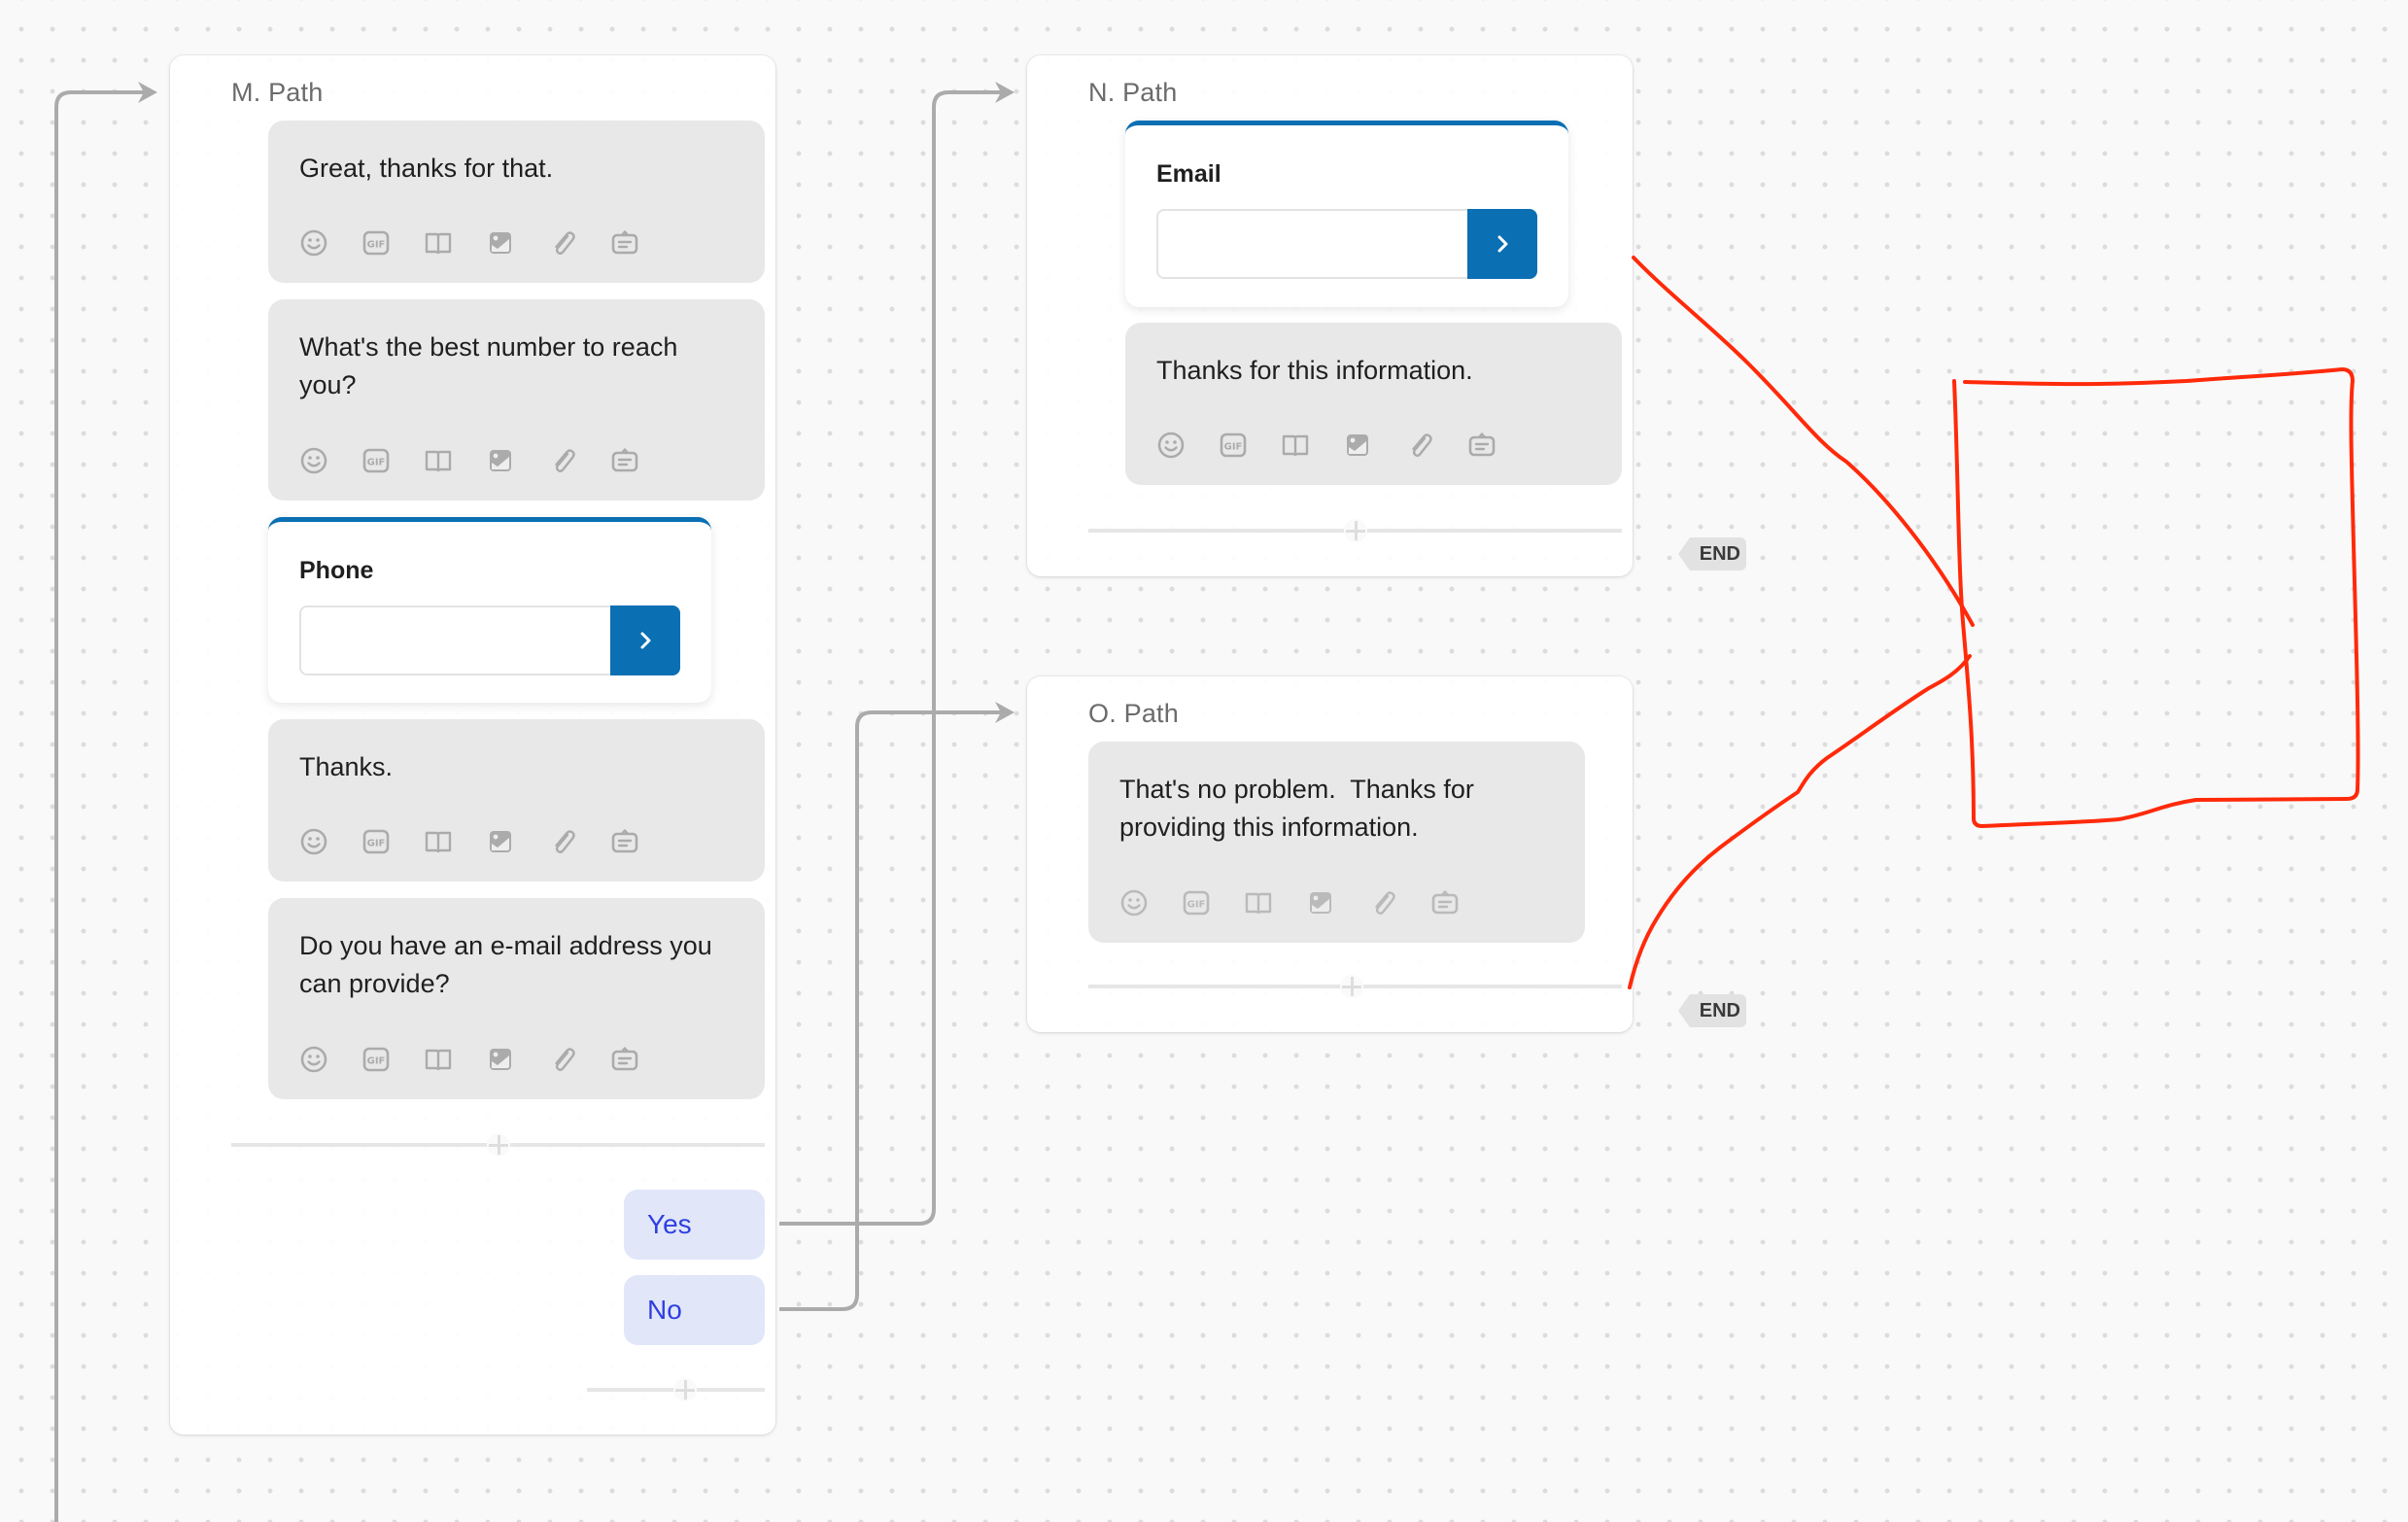 This screenshot has width=2408, height=1522. I want to click on choice-button-no: No, so click(695, 1310).